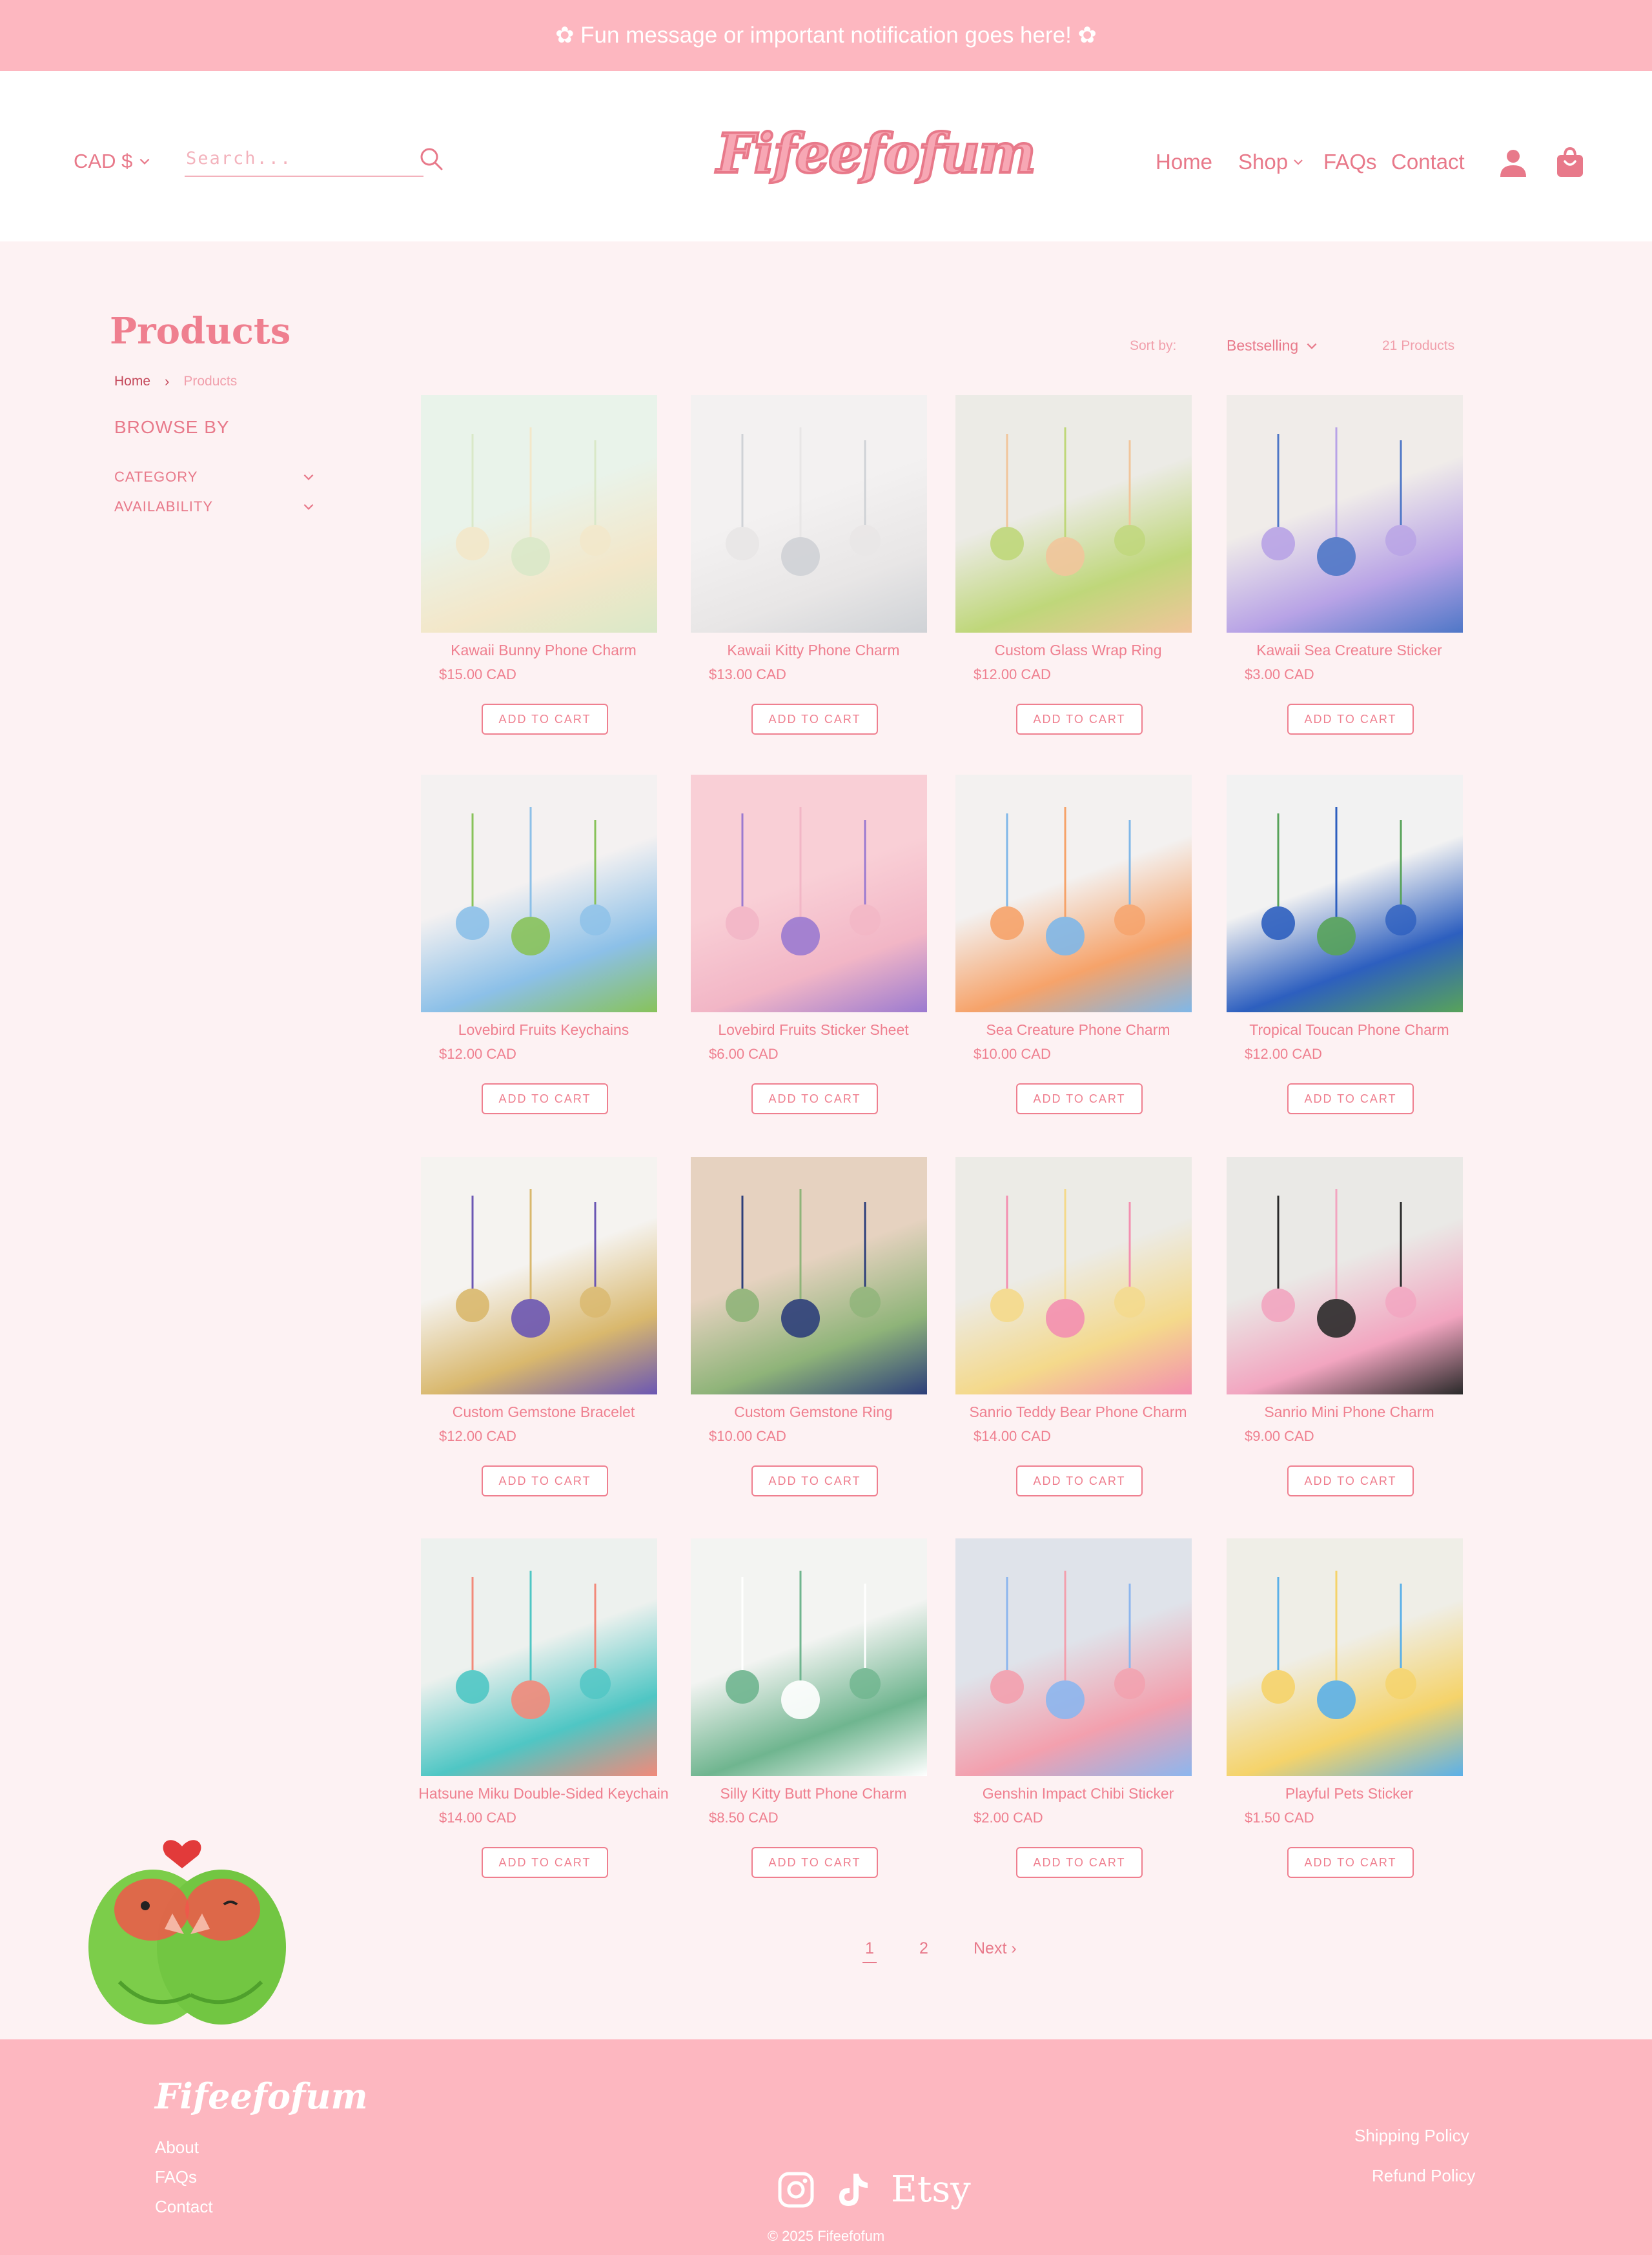 The width and height of the screenshot is (1652, 2255). I want to click on product-name: Kawaii Bunny Phone Charm, so click(543, 650).